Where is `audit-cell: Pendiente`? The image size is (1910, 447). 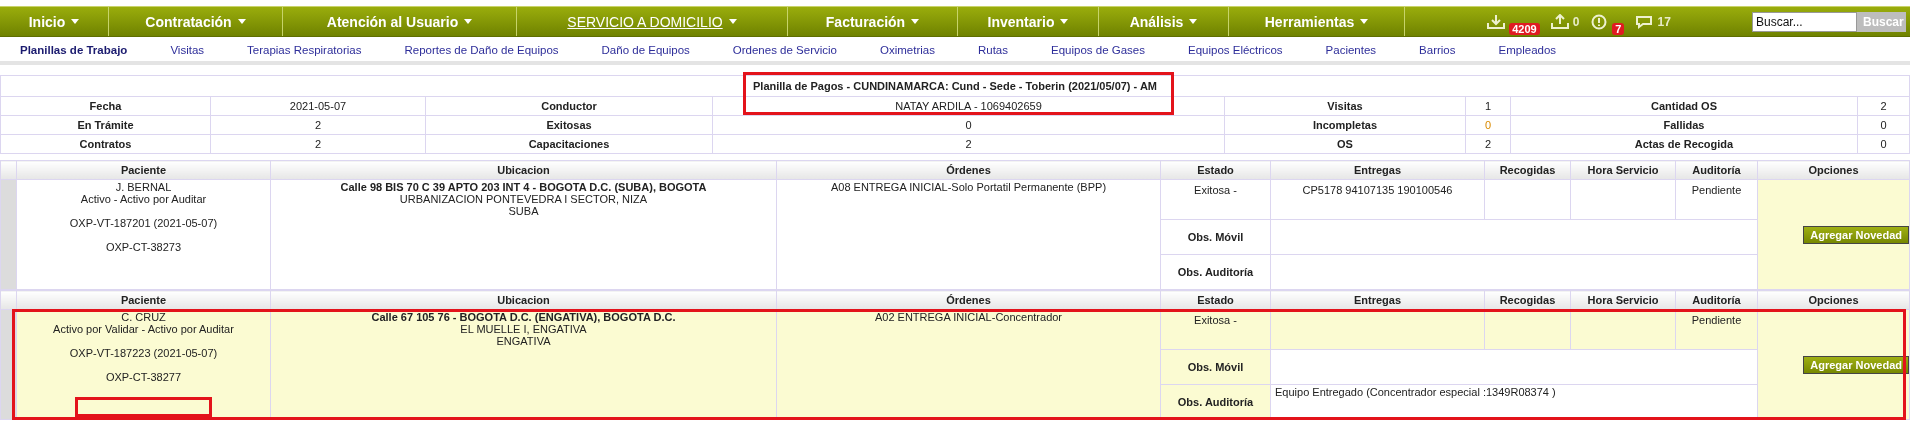
audit-cell: Pendiente is located at coordinates (1716, 199).